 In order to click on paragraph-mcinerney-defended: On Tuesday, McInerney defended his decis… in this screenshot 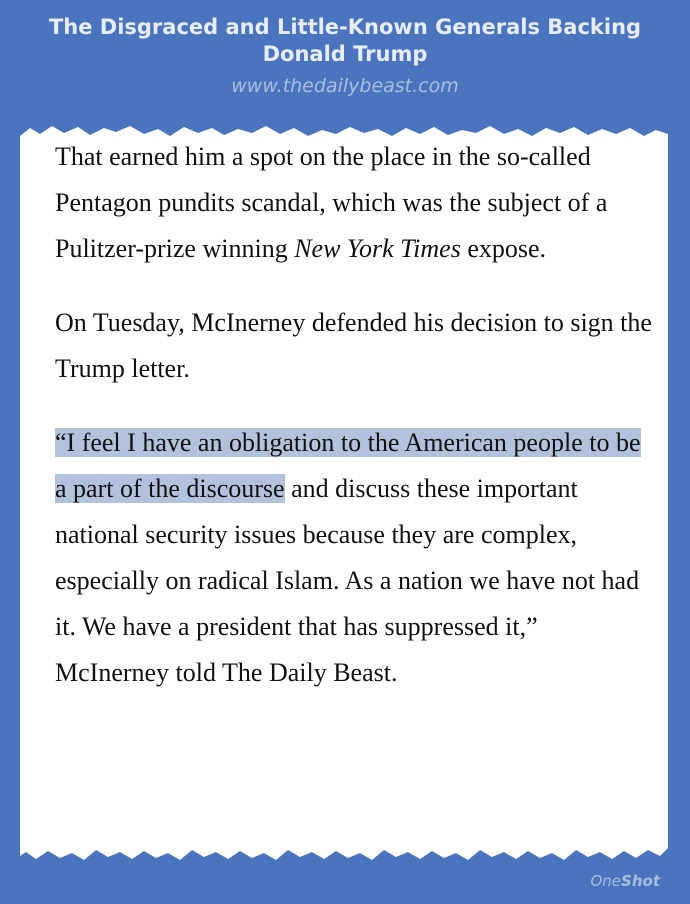, I will do `click(353, 345)`.